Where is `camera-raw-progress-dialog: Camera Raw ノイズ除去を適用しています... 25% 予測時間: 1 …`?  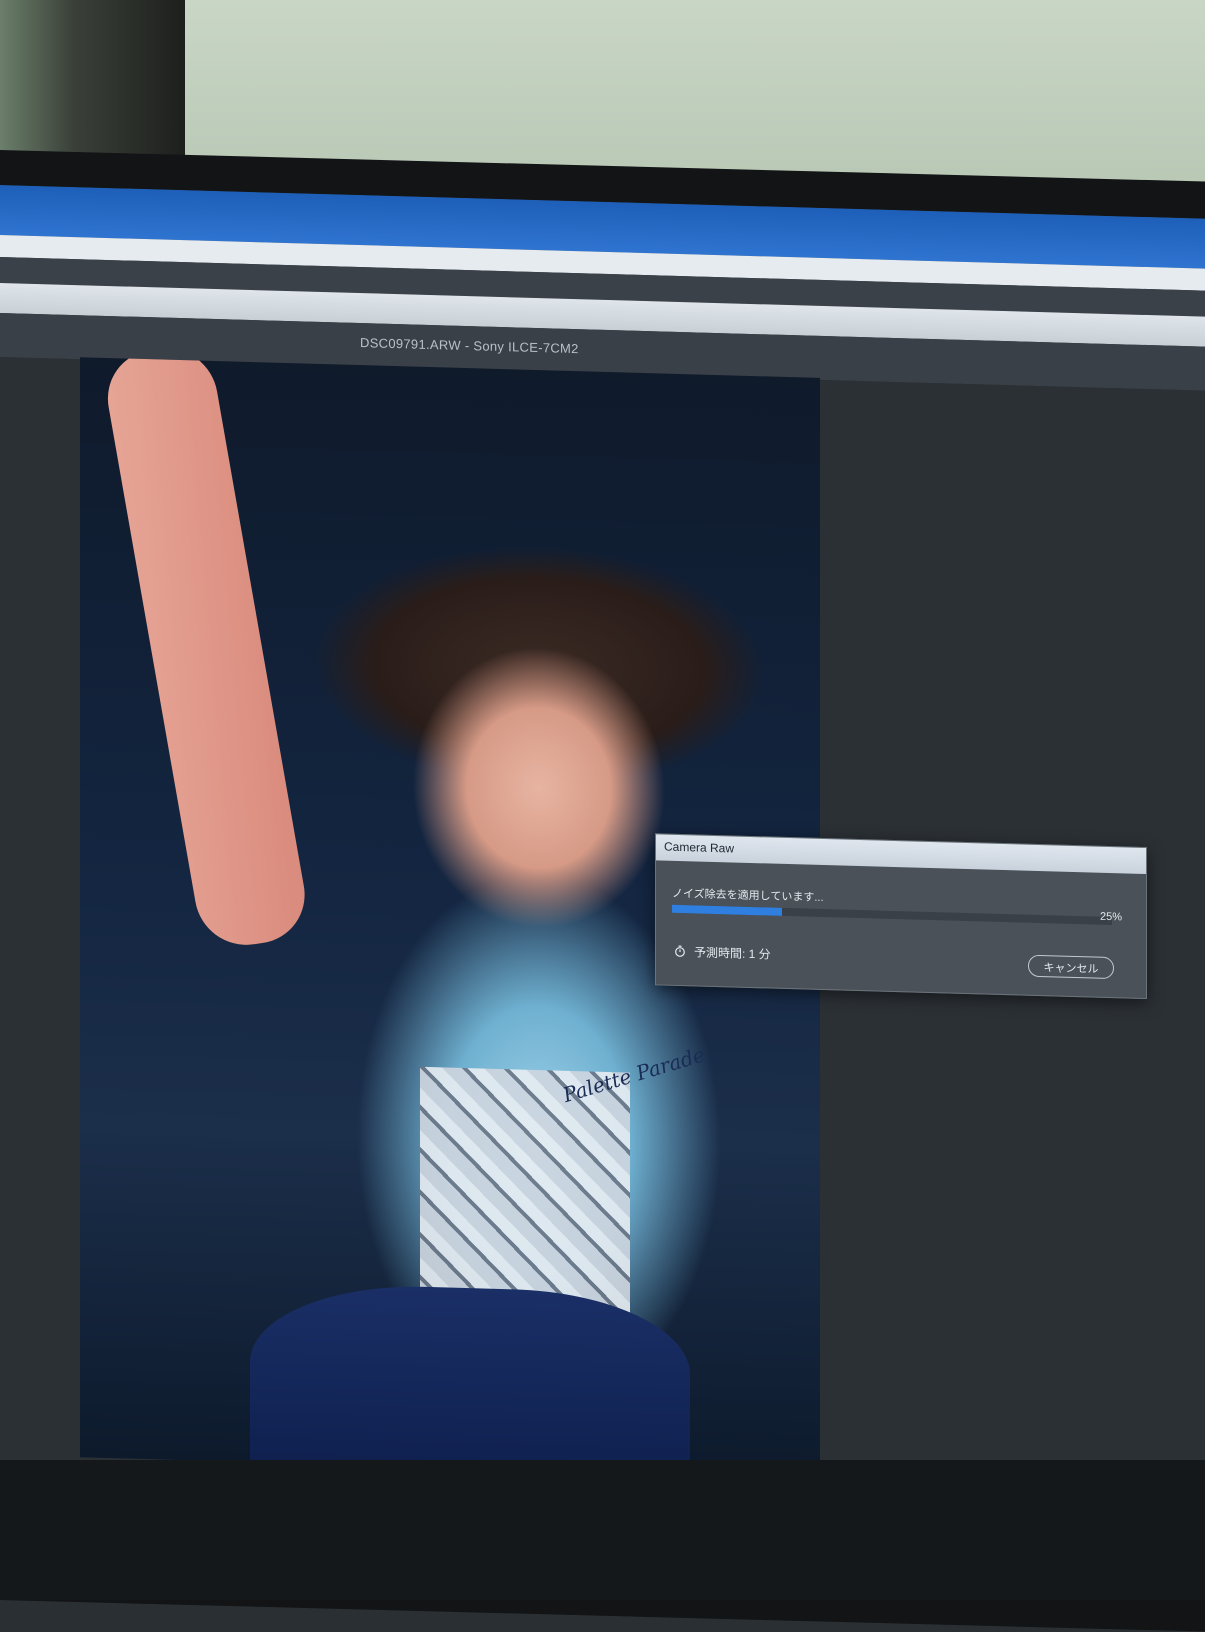
camera-raw-progress-dialog: Camera Raw ノイズ除去を適用しています... 25% 予測時間: 1 … is located at coordinates (901, 916).